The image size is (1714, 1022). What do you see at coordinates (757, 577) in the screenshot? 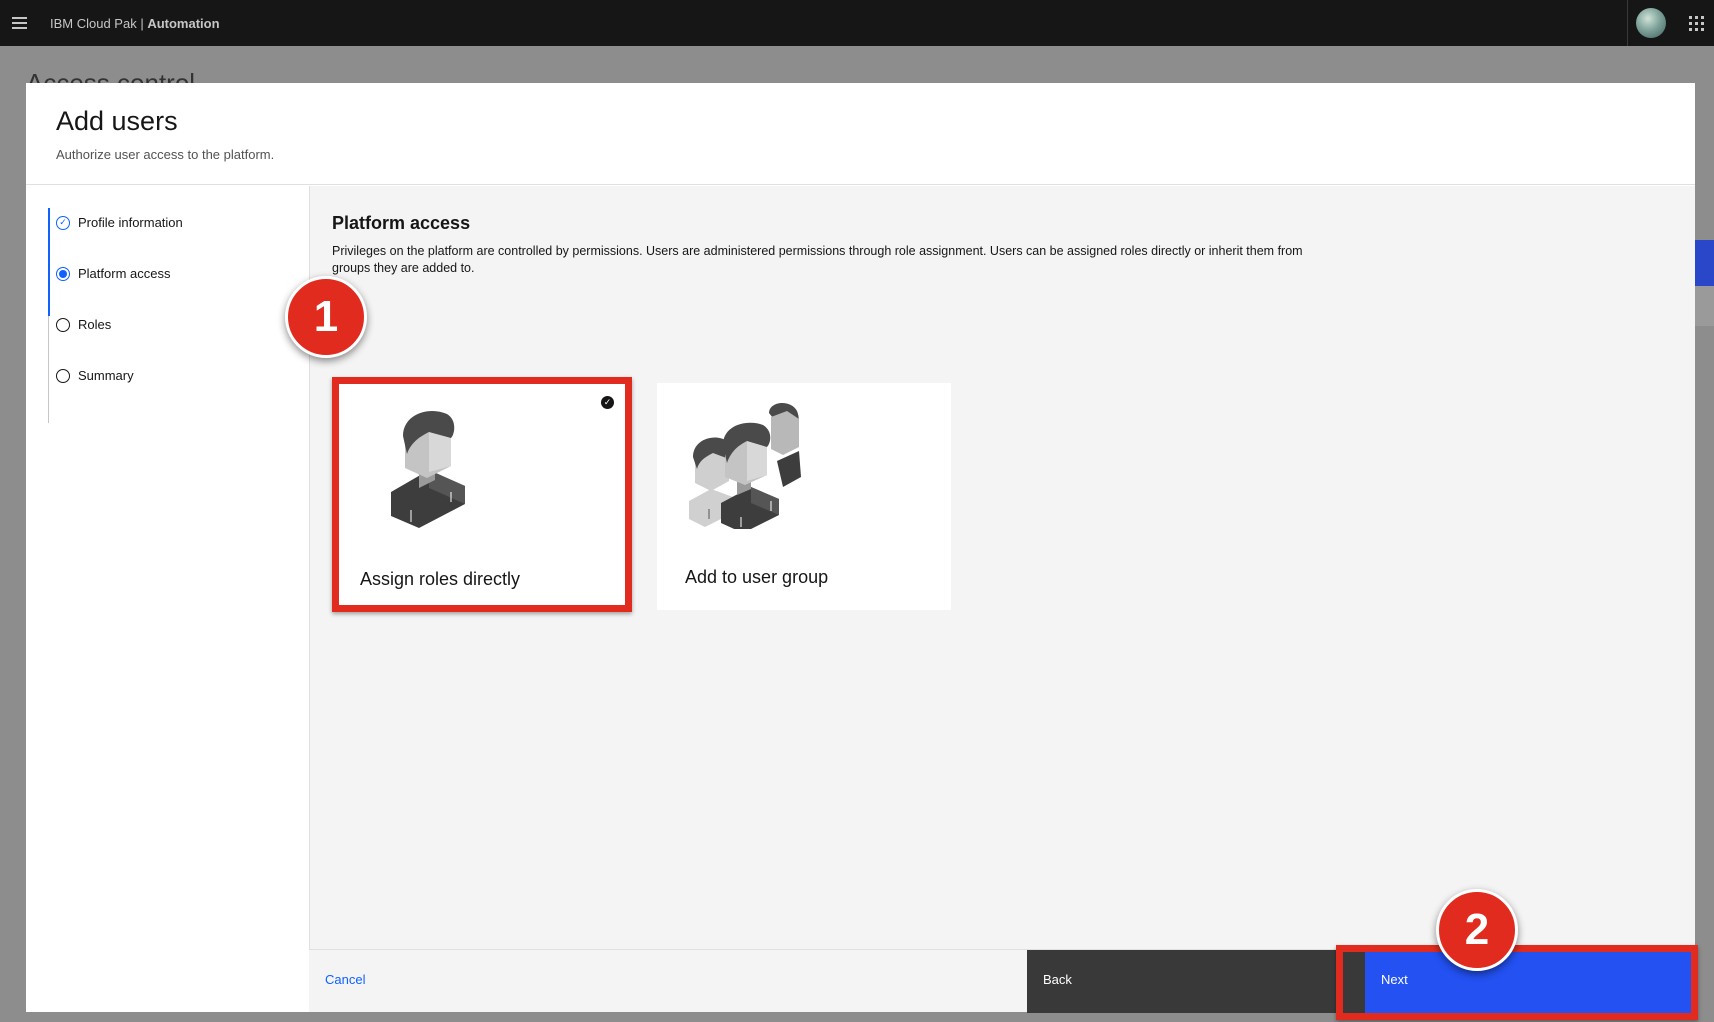
I see `tile-label: Add to user group` at bounding box center [757, 577].